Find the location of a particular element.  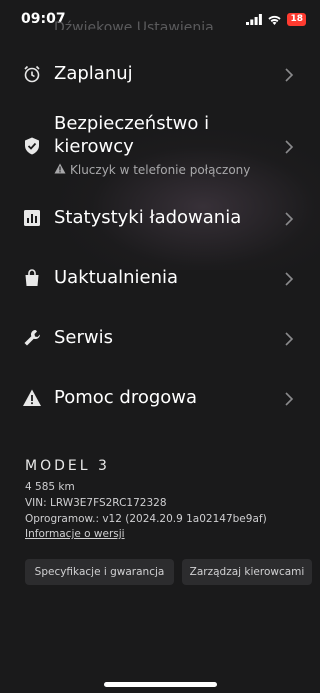

wifi-icon is located at coordinates (274, 19).